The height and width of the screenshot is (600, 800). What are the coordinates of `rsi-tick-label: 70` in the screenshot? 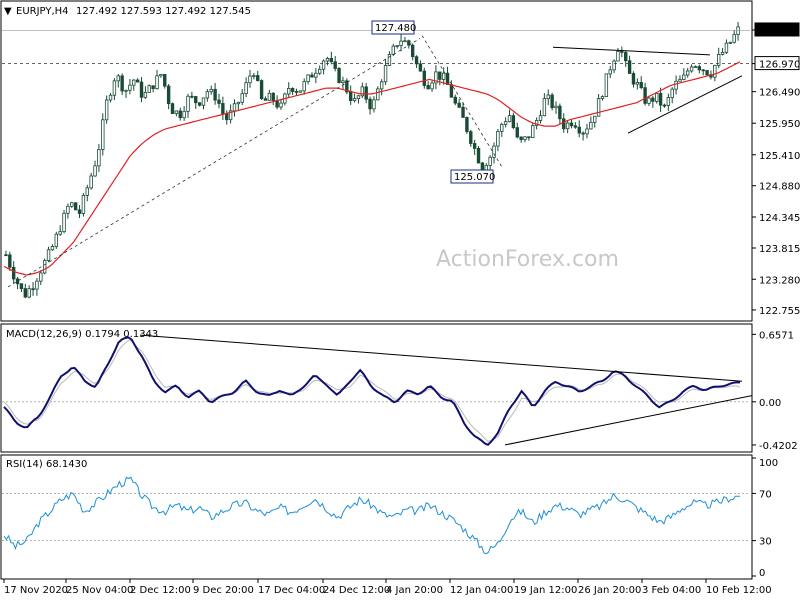 It's located at (765, 494).